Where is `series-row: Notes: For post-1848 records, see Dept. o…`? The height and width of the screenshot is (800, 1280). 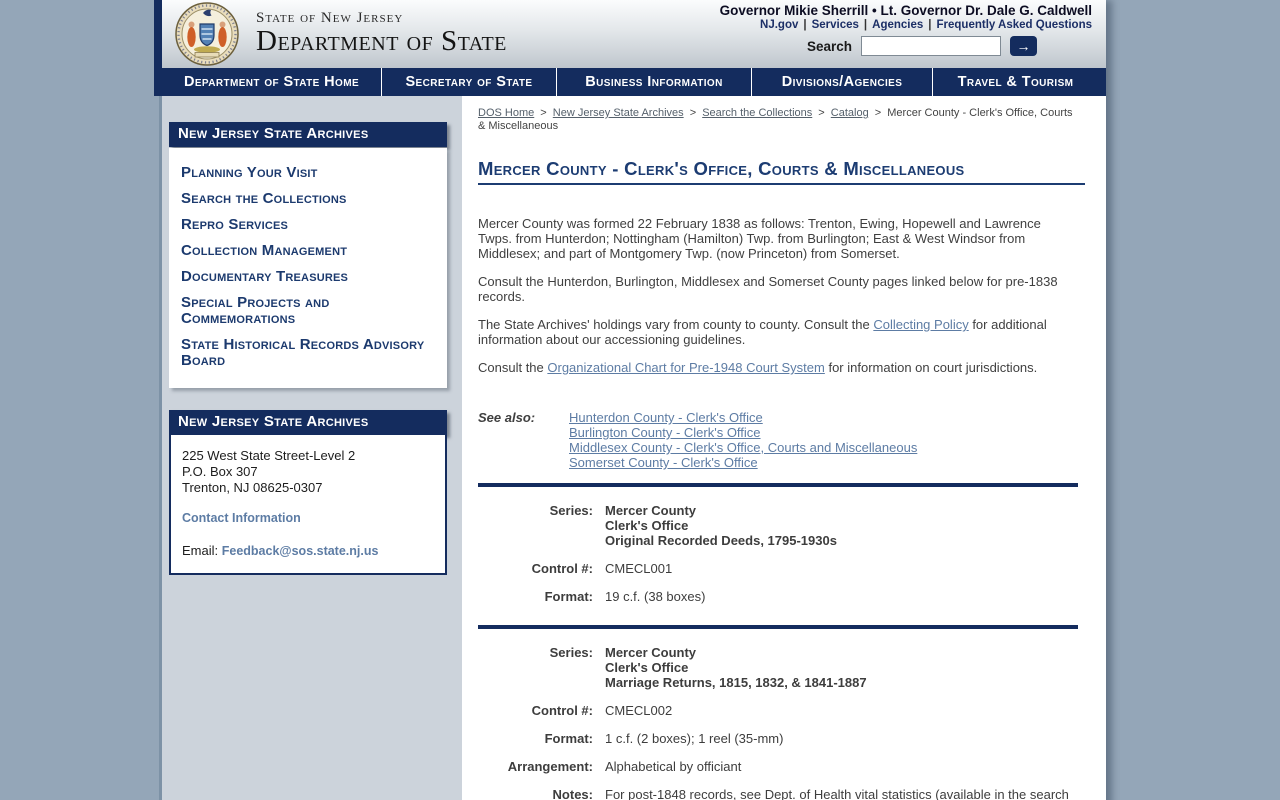
series-row: Notes: For post-1848 records, see Dept. o… is located at coordinates (778, 793).